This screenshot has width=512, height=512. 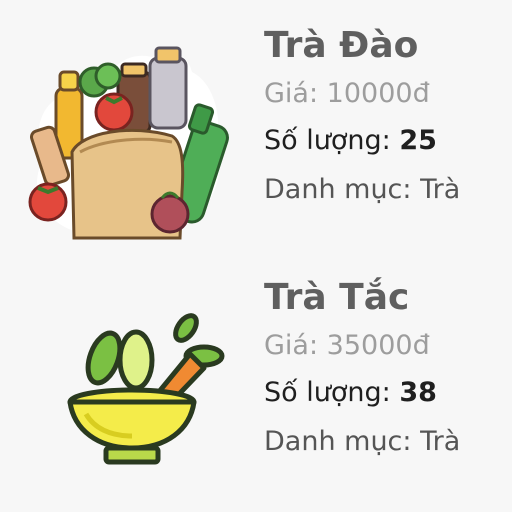 I want to click on product-price: Giá: 35000đ, so click(x=387, y=345).